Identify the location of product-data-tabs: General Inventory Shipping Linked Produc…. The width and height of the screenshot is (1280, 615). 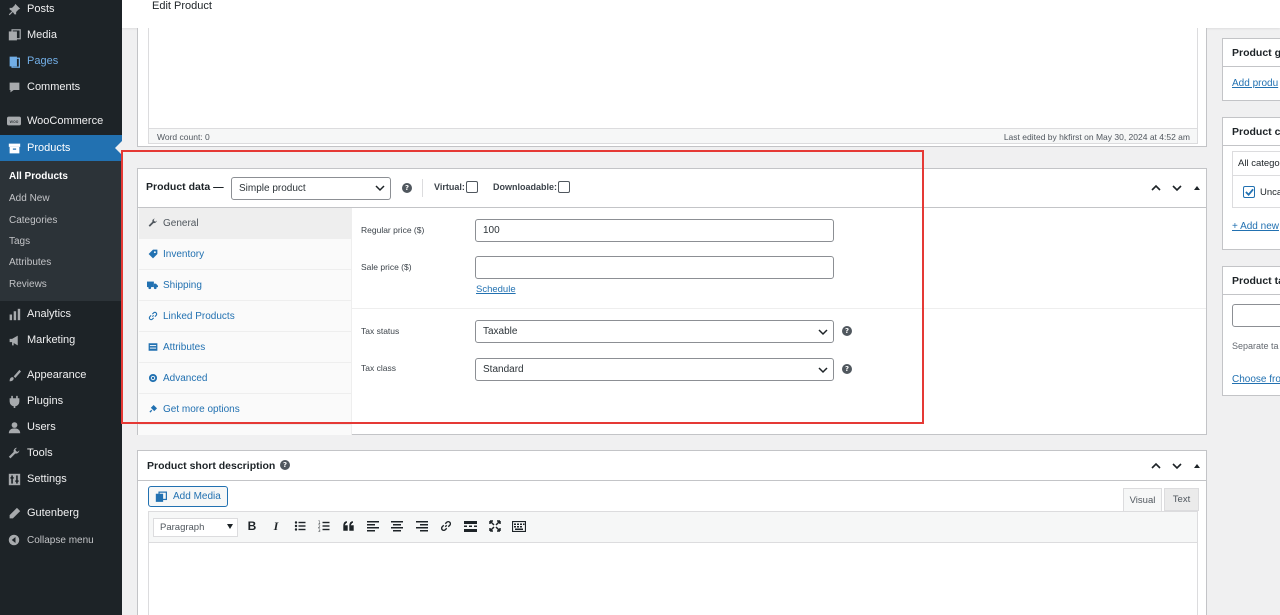
(245, 321).